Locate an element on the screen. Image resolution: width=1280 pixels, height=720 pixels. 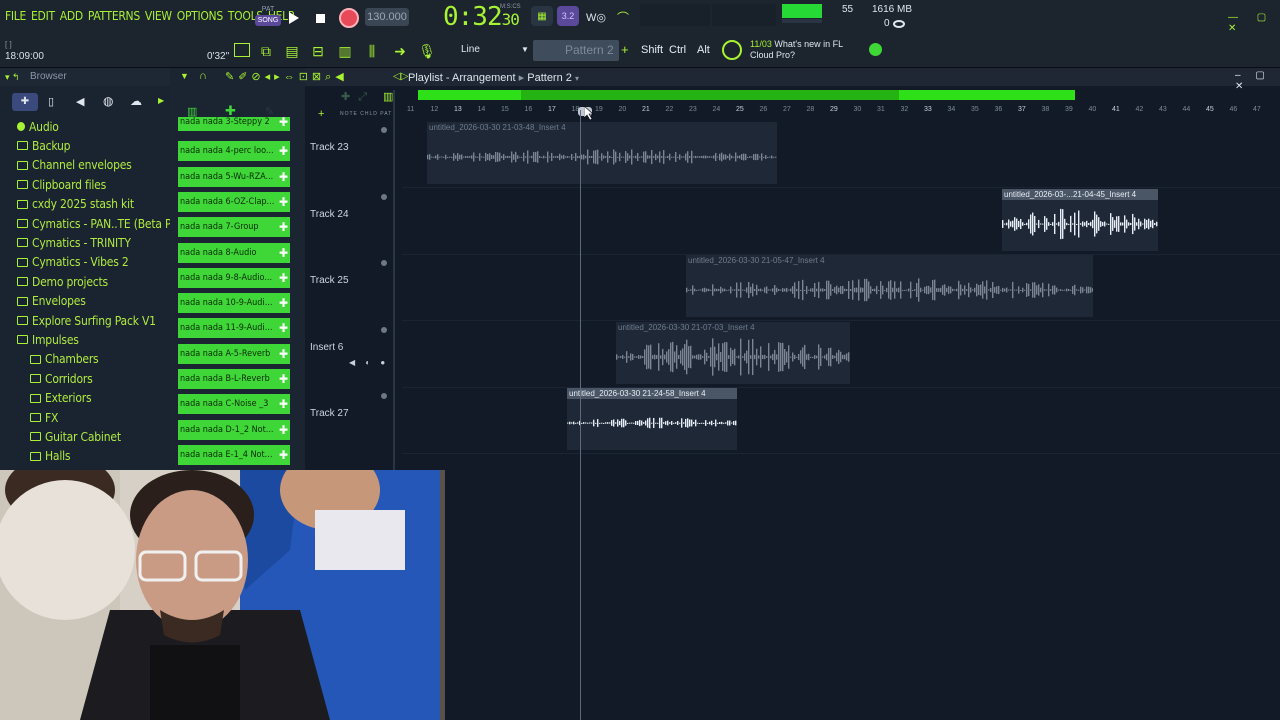
browser-item: Explore Surfing Pack V1 is located at coordinates (86, 320).